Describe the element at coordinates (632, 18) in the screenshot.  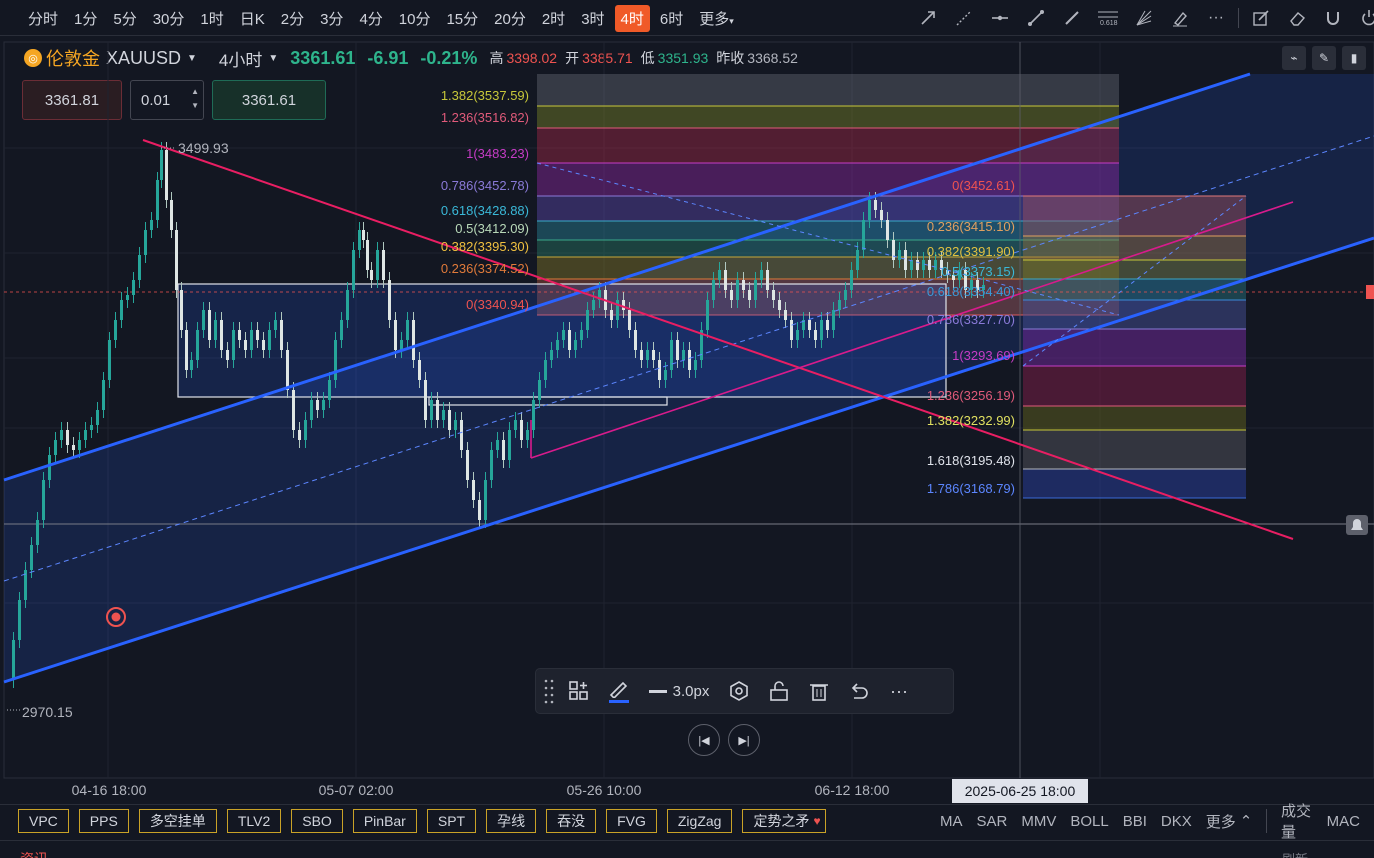
I see `interval-4h: 4时` at that location.